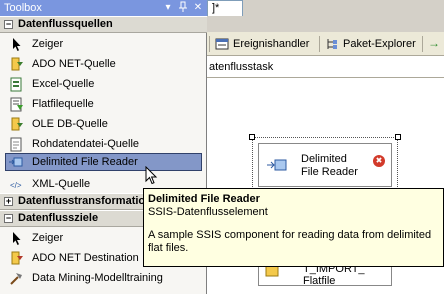  I want to click on toolbox-item-data-mining-training: Data Mining-Modelltraining, so click(102, 278).